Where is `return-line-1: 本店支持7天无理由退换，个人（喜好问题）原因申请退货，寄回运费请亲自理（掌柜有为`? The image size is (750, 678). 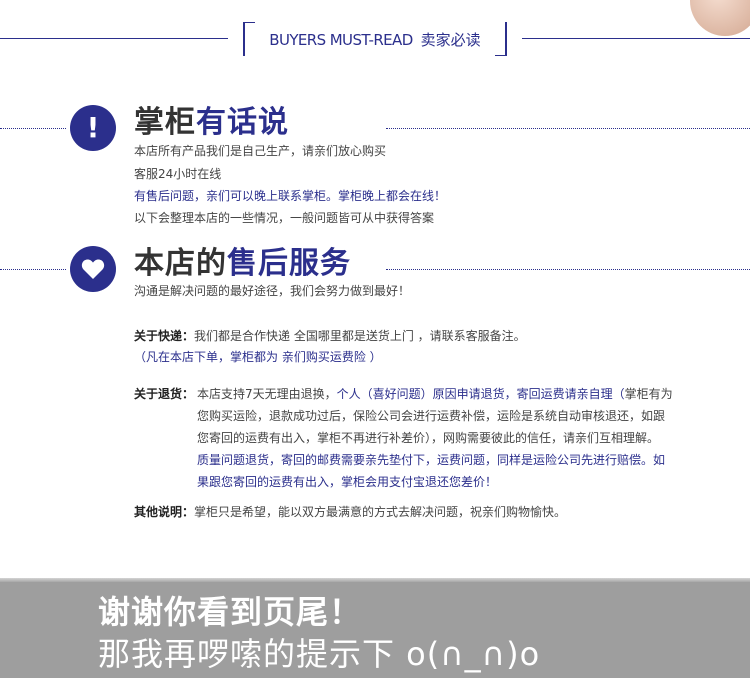 return-line-1: 本店支持7天无理由退换，个人（喜好问题）原因申请退货，寄回运费请亲自理（掌柜有为 is located at coordinates (435, 394).